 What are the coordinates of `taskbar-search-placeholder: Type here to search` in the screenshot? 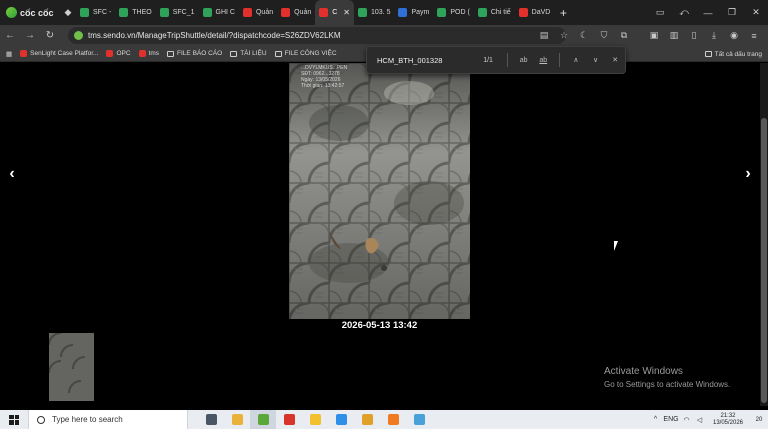 It's located at (87, 419).